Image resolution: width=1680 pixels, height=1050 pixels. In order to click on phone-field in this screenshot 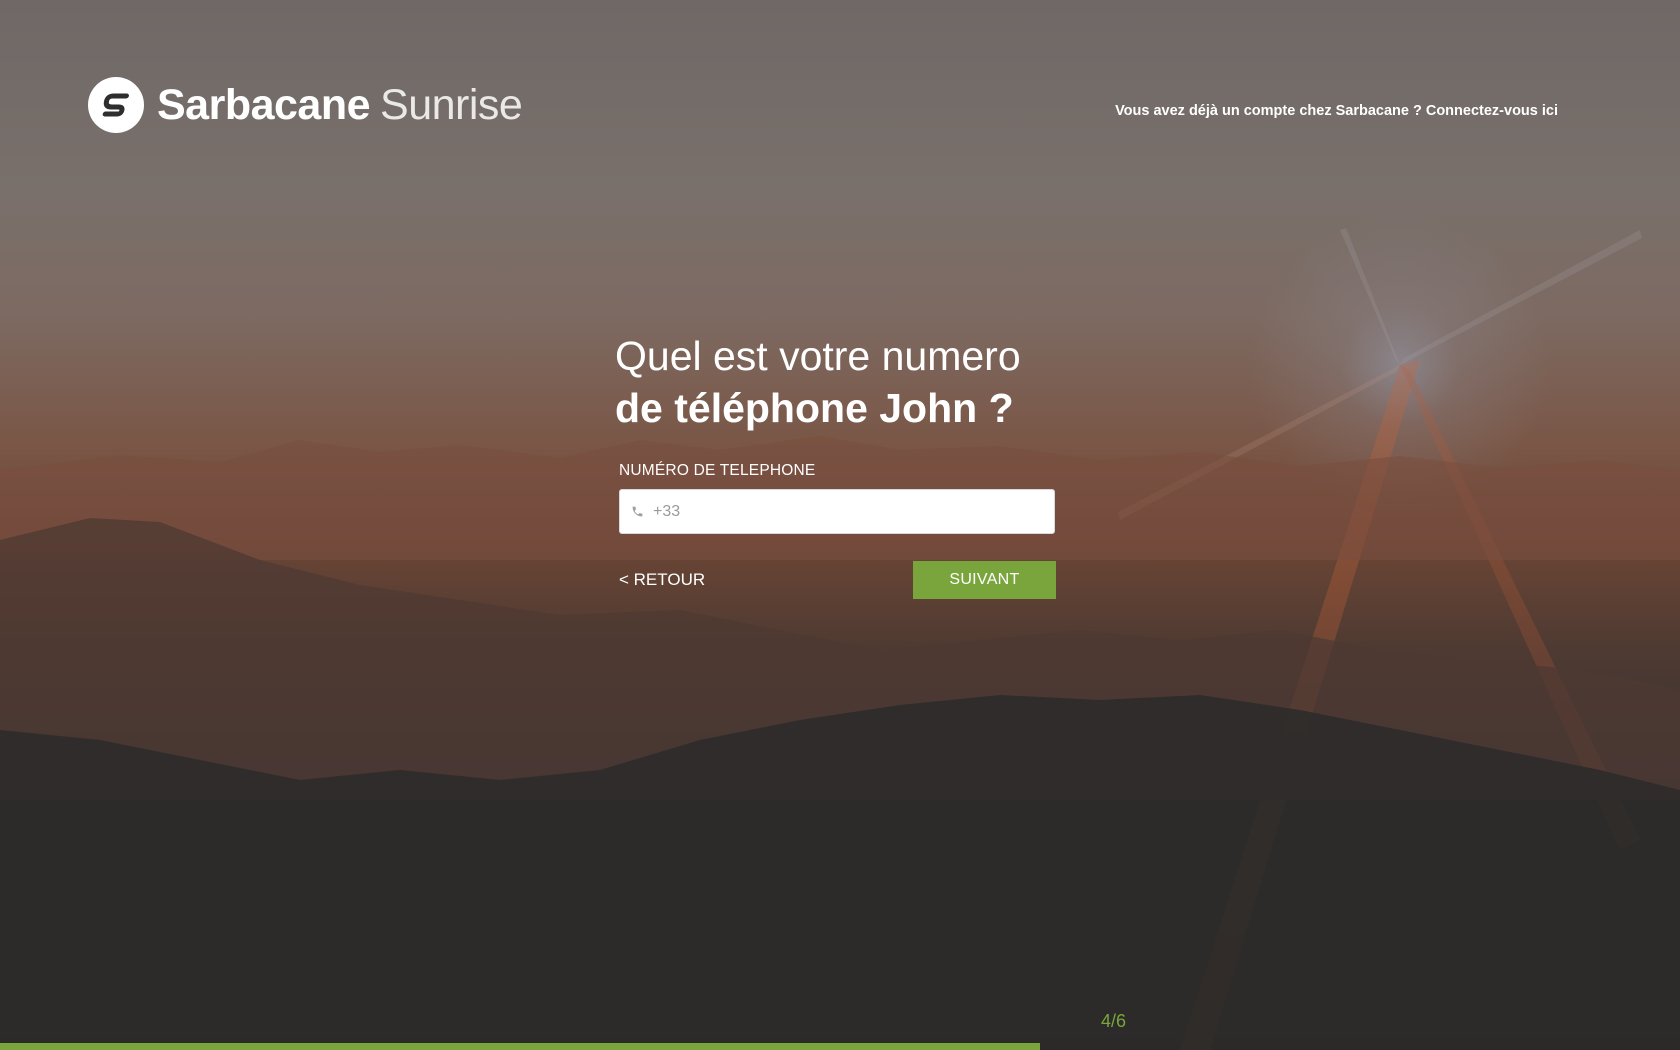, I will do `click(837, 511)`.